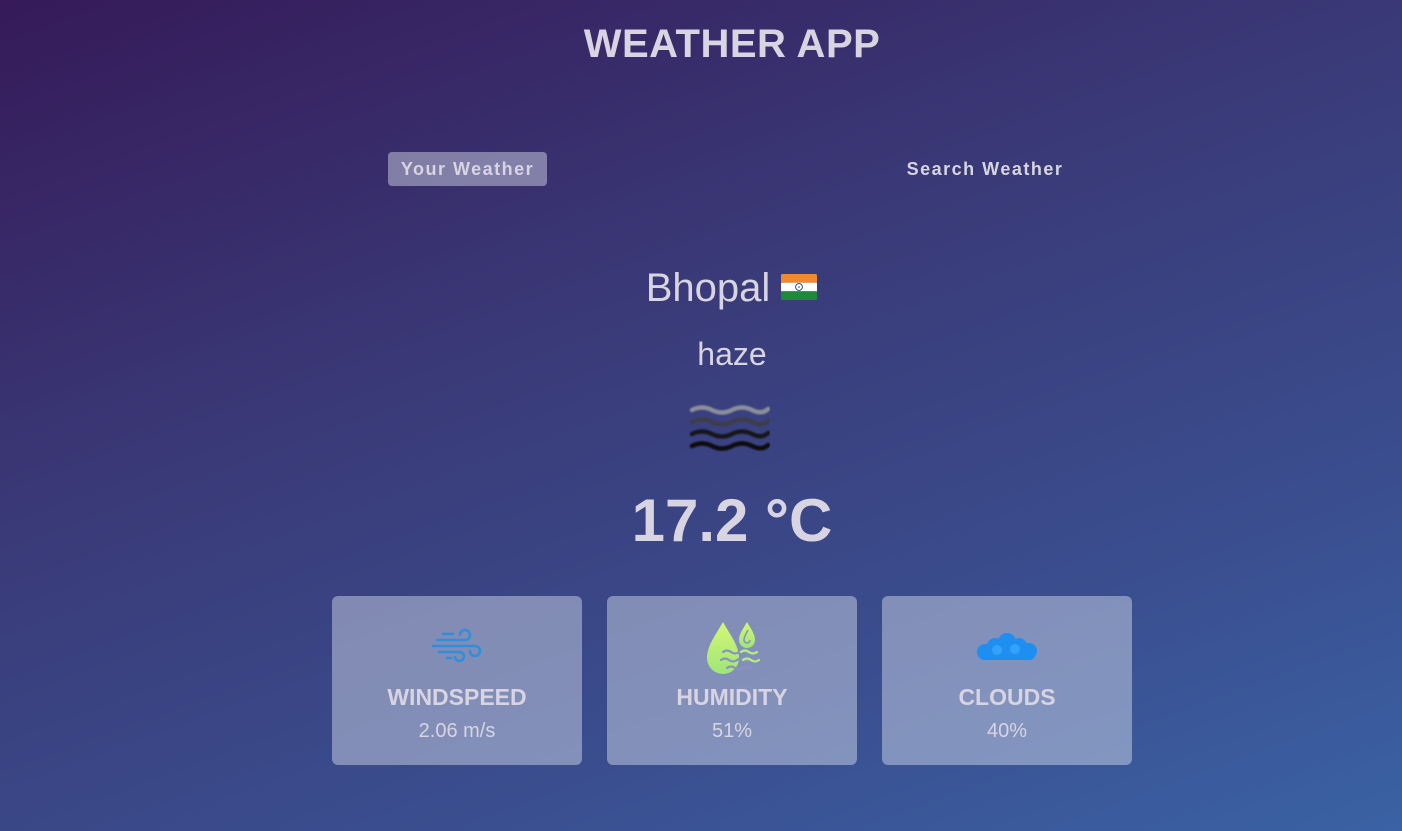 This screenshot has height=831, width=1402. Describe the element at coordinates (1007, 646) in the screenshot. I see `clouds-icon` at that location.